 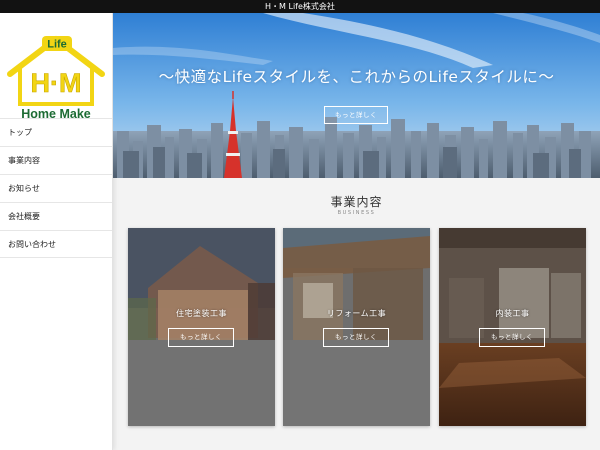 I want to click on card-interior: 内装工事 もっと詳しく, so click(x=512, y=327).